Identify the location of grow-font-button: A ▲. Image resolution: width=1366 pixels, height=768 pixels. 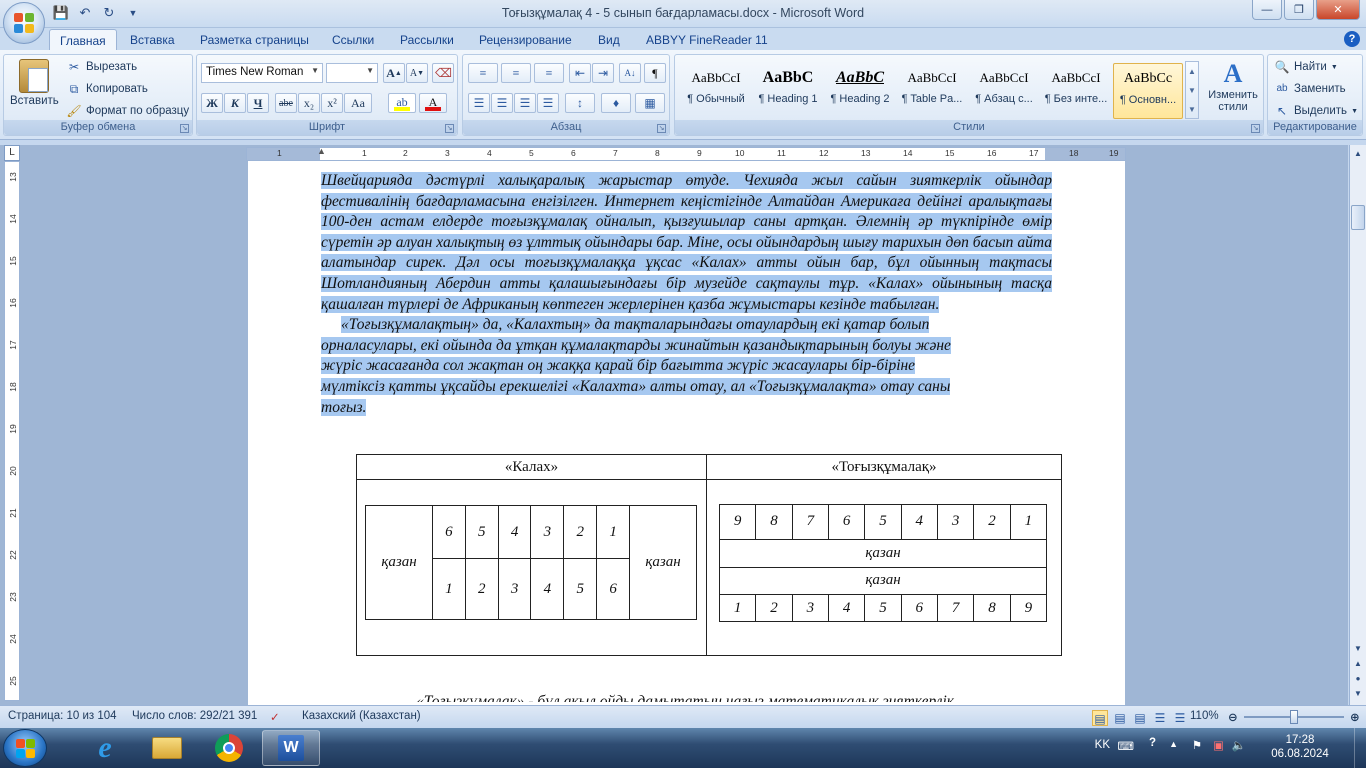
(394, 73).